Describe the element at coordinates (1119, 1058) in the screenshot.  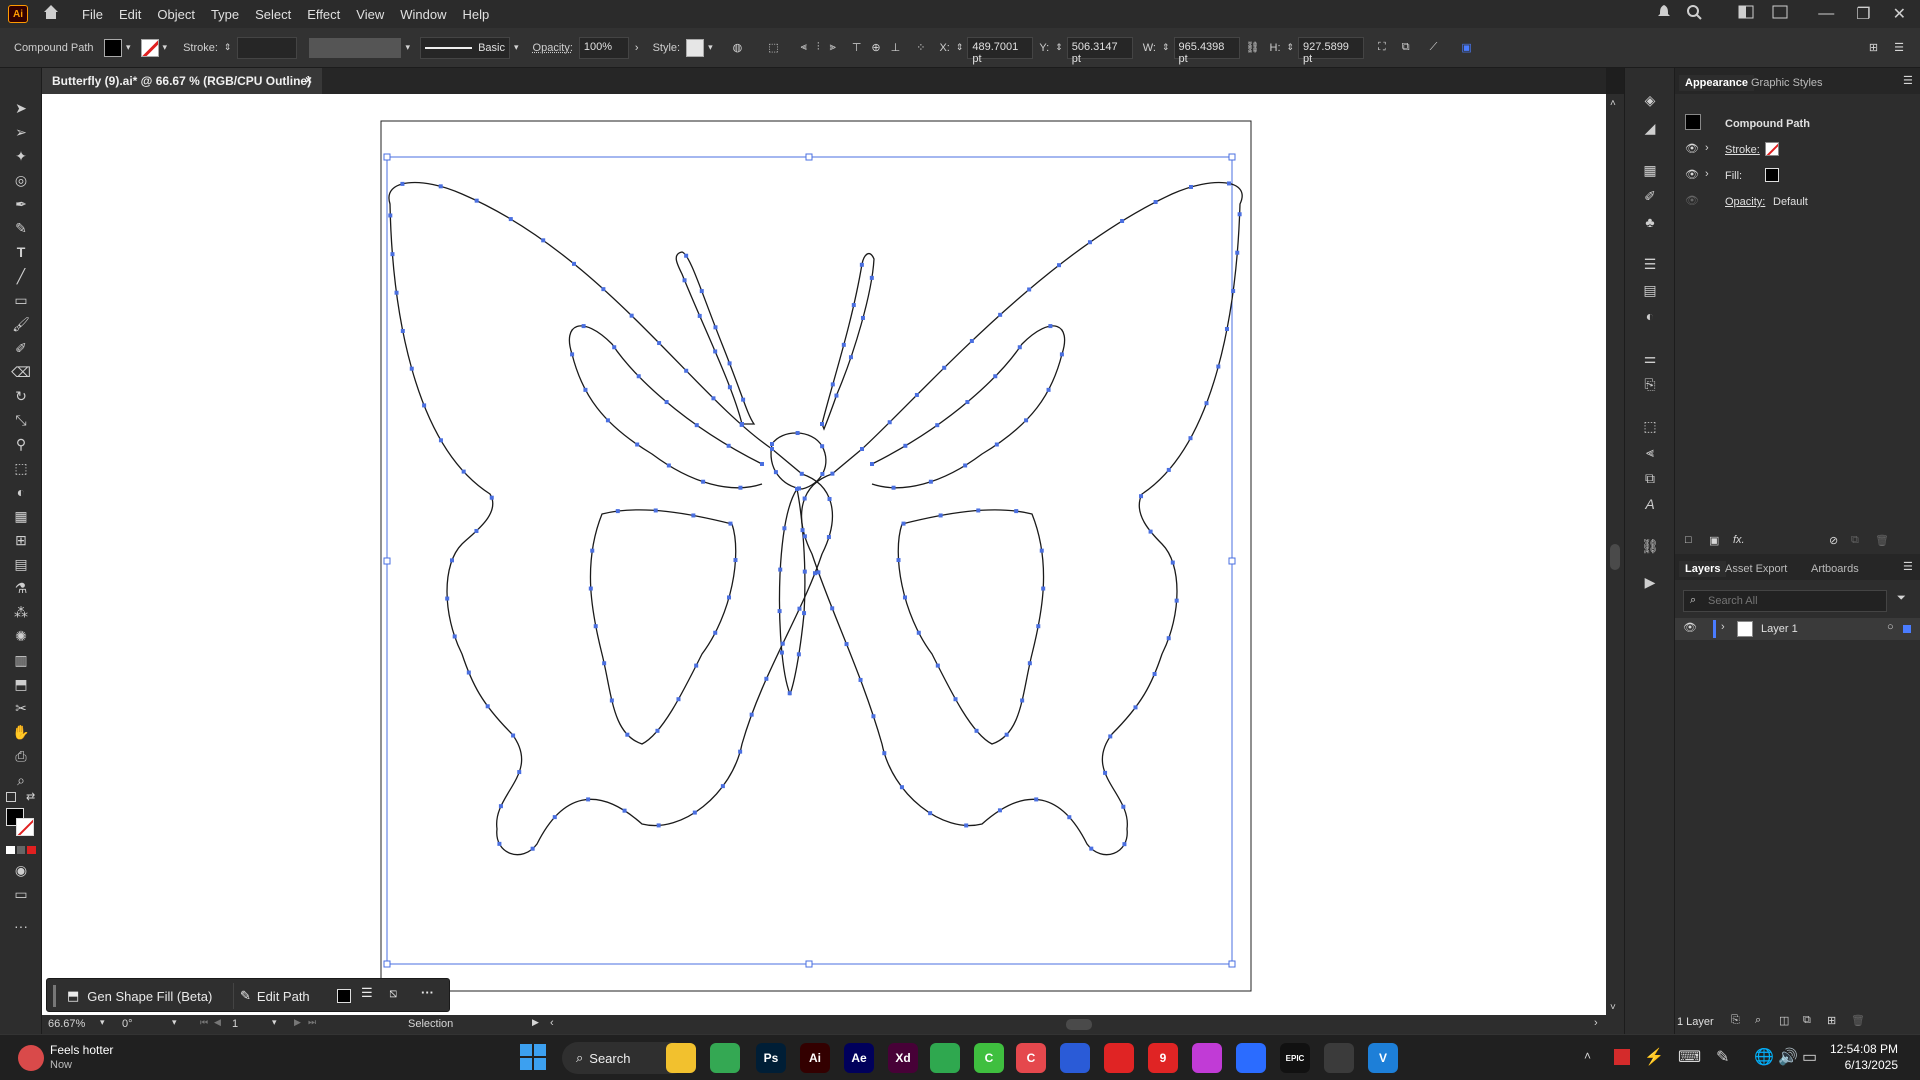
I see `app-red-icon` at that location.